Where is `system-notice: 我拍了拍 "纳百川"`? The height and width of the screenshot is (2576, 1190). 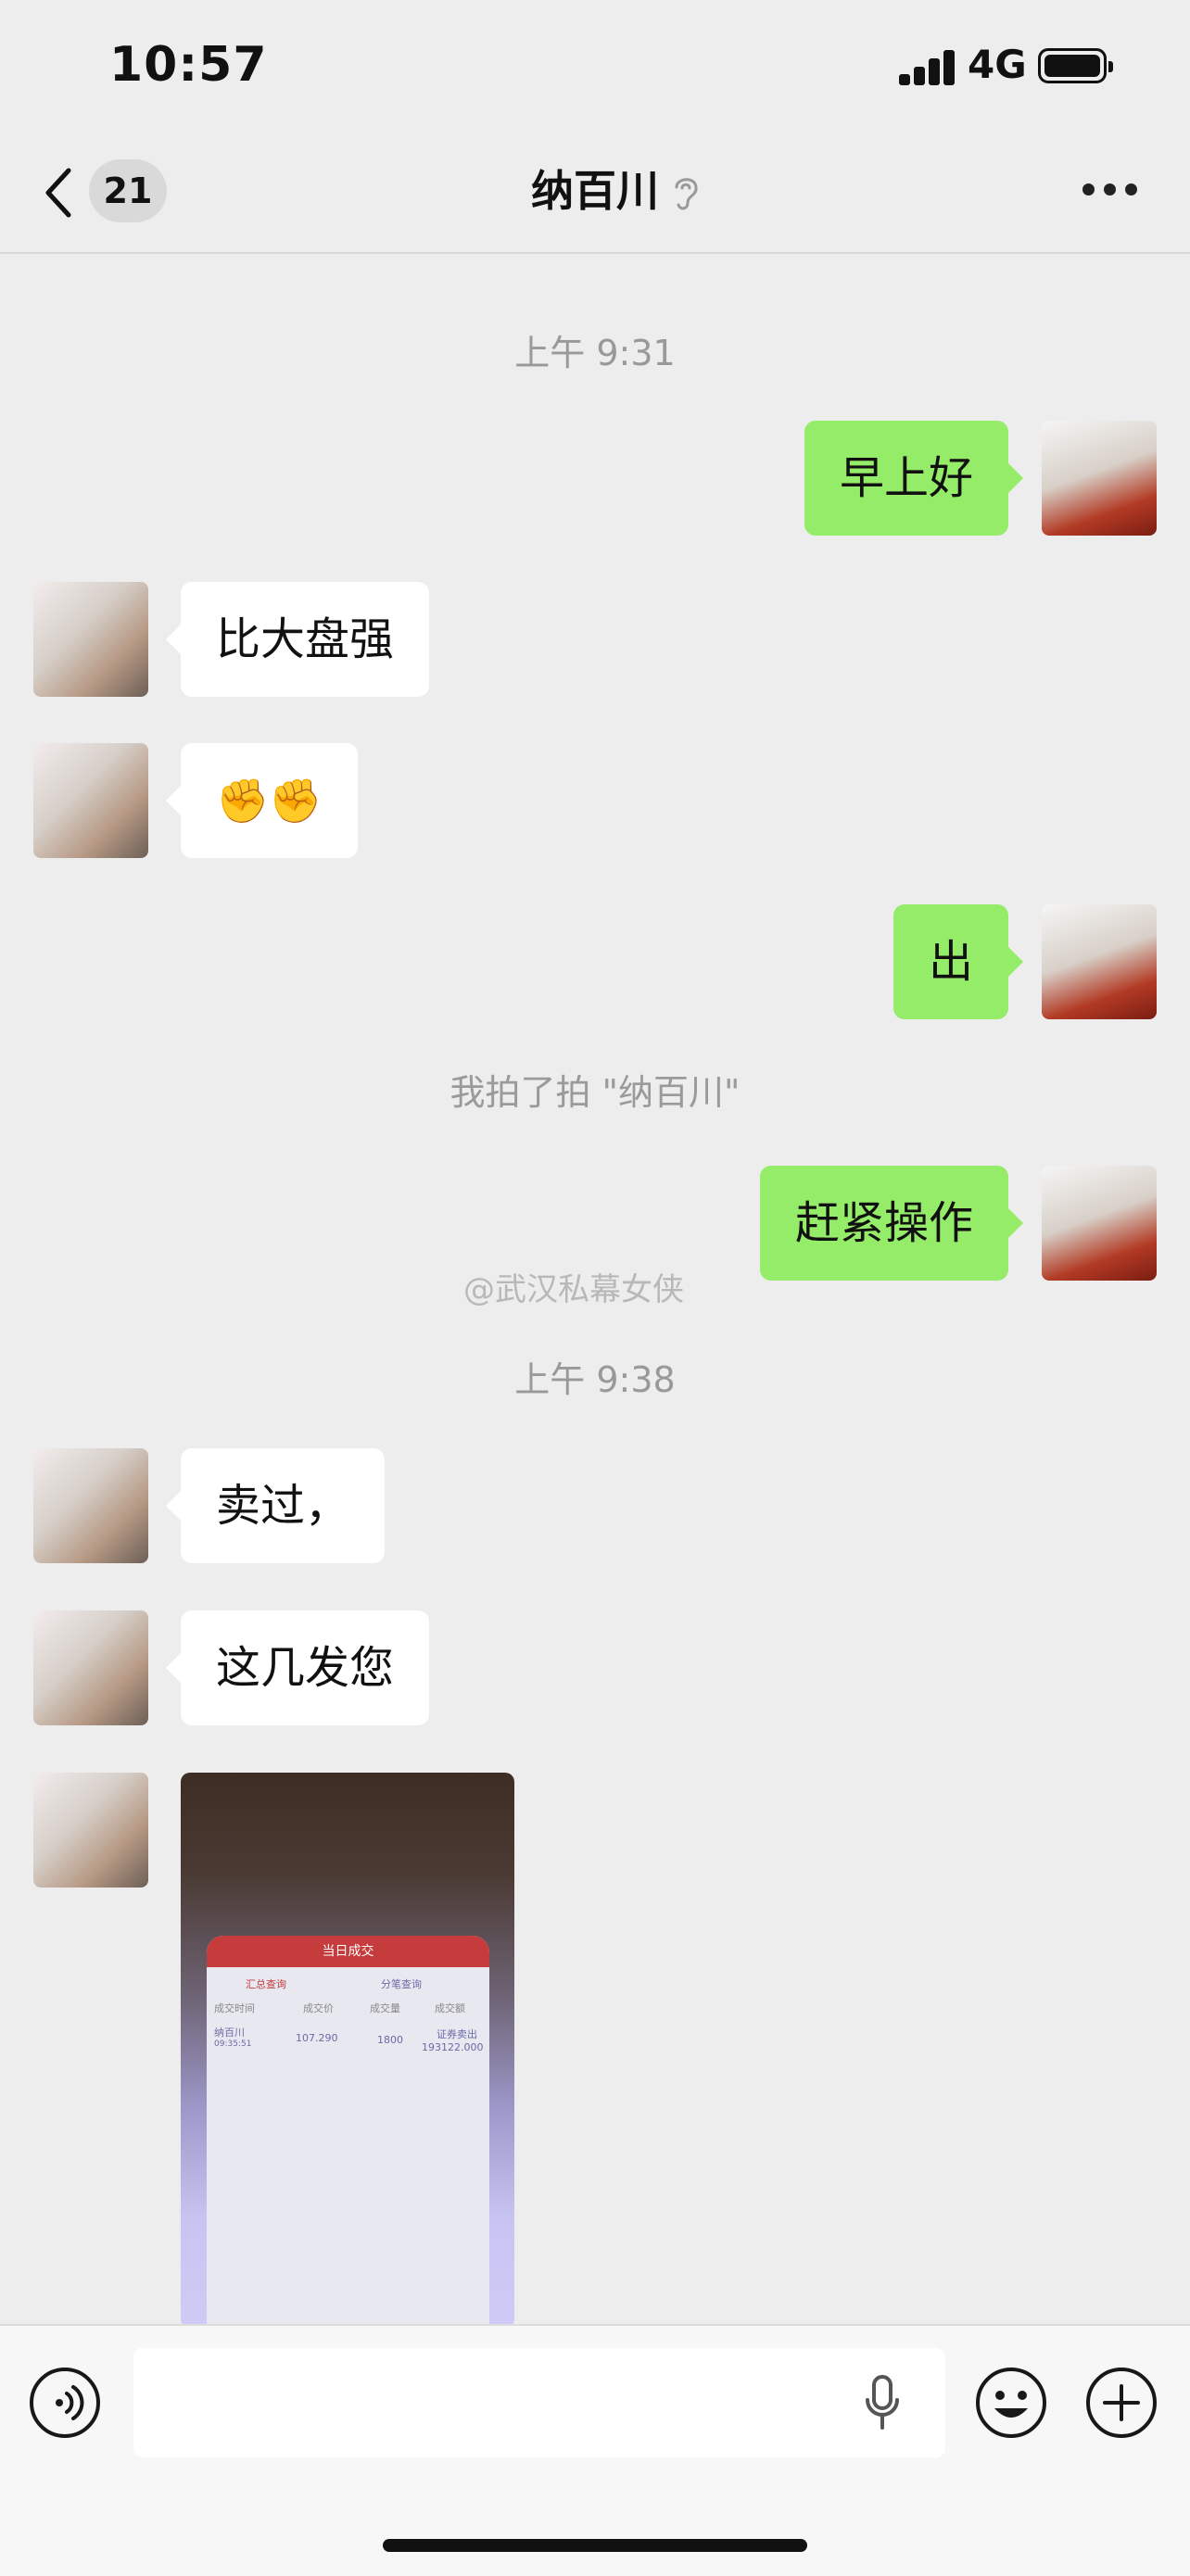
system-notice: 我拍了拍 "纳百川" is located at coordinates (595, 1092).